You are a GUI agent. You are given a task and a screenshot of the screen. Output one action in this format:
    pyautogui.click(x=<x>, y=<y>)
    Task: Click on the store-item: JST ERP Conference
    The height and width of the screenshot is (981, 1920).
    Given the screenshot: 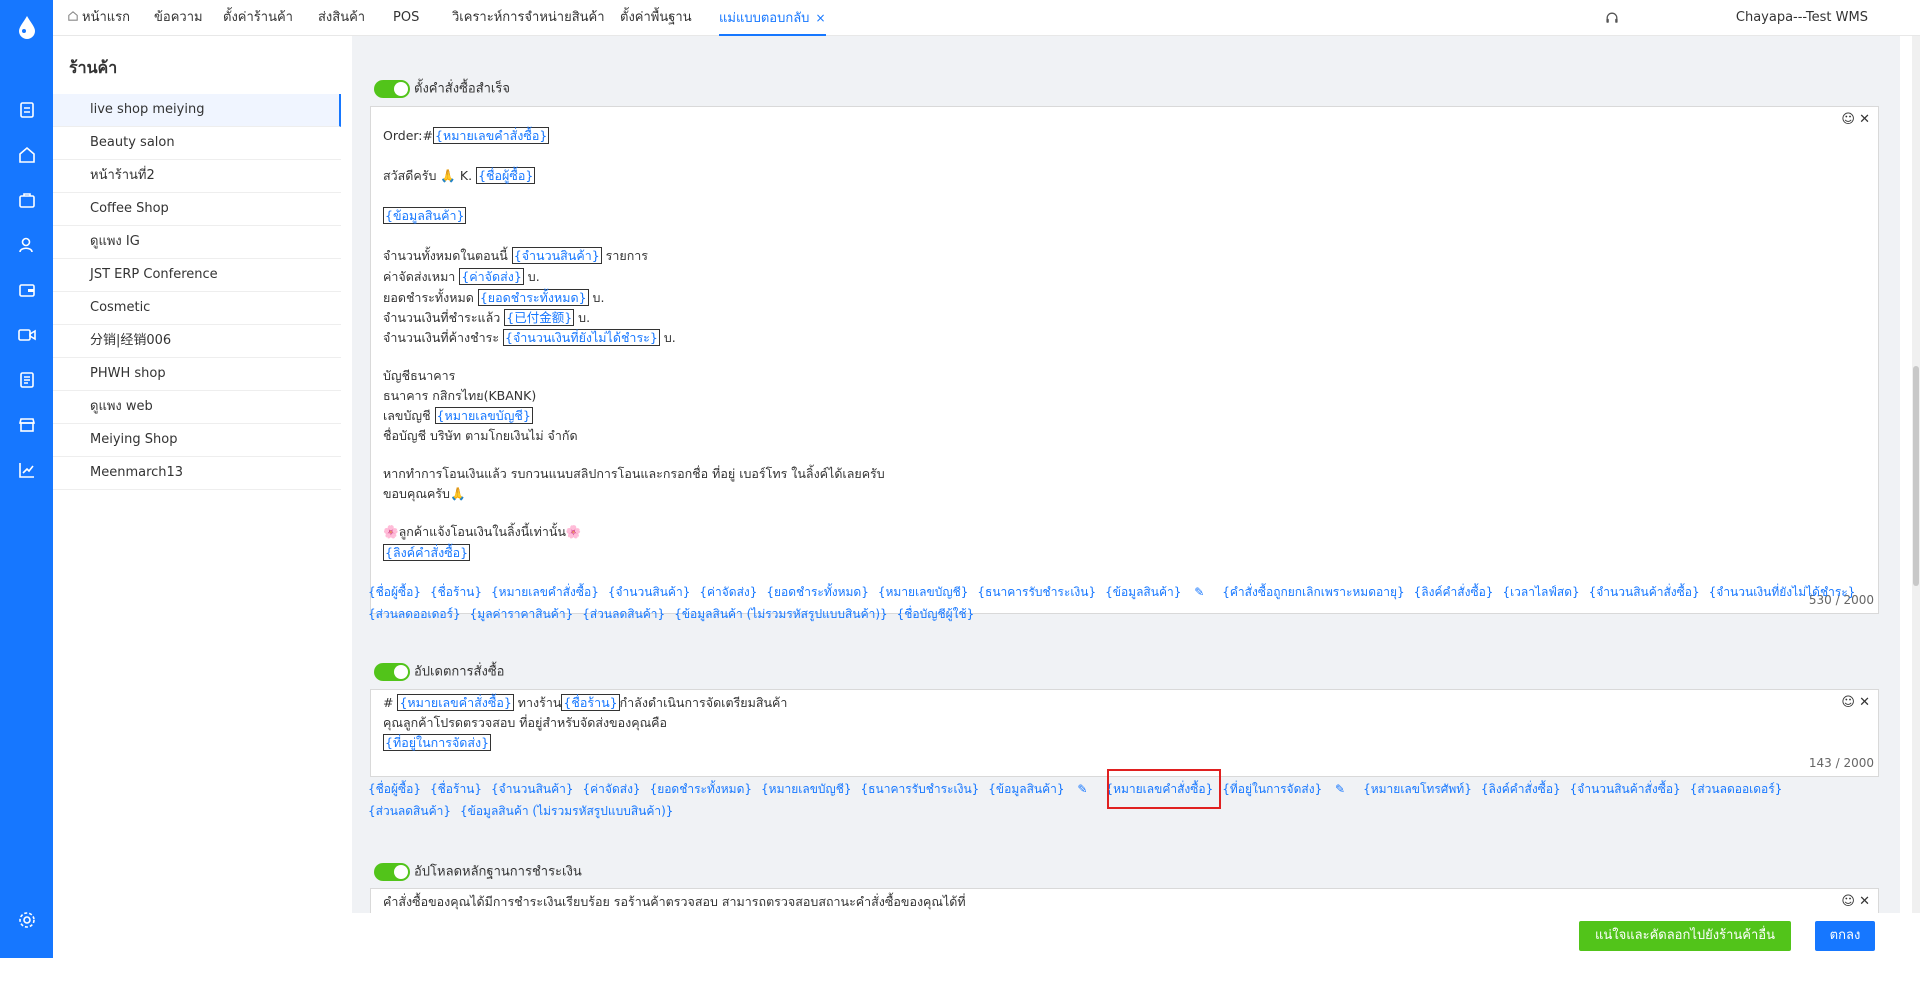 What is the action you would take?
    pyautogui.click(x=197, y=275)
    